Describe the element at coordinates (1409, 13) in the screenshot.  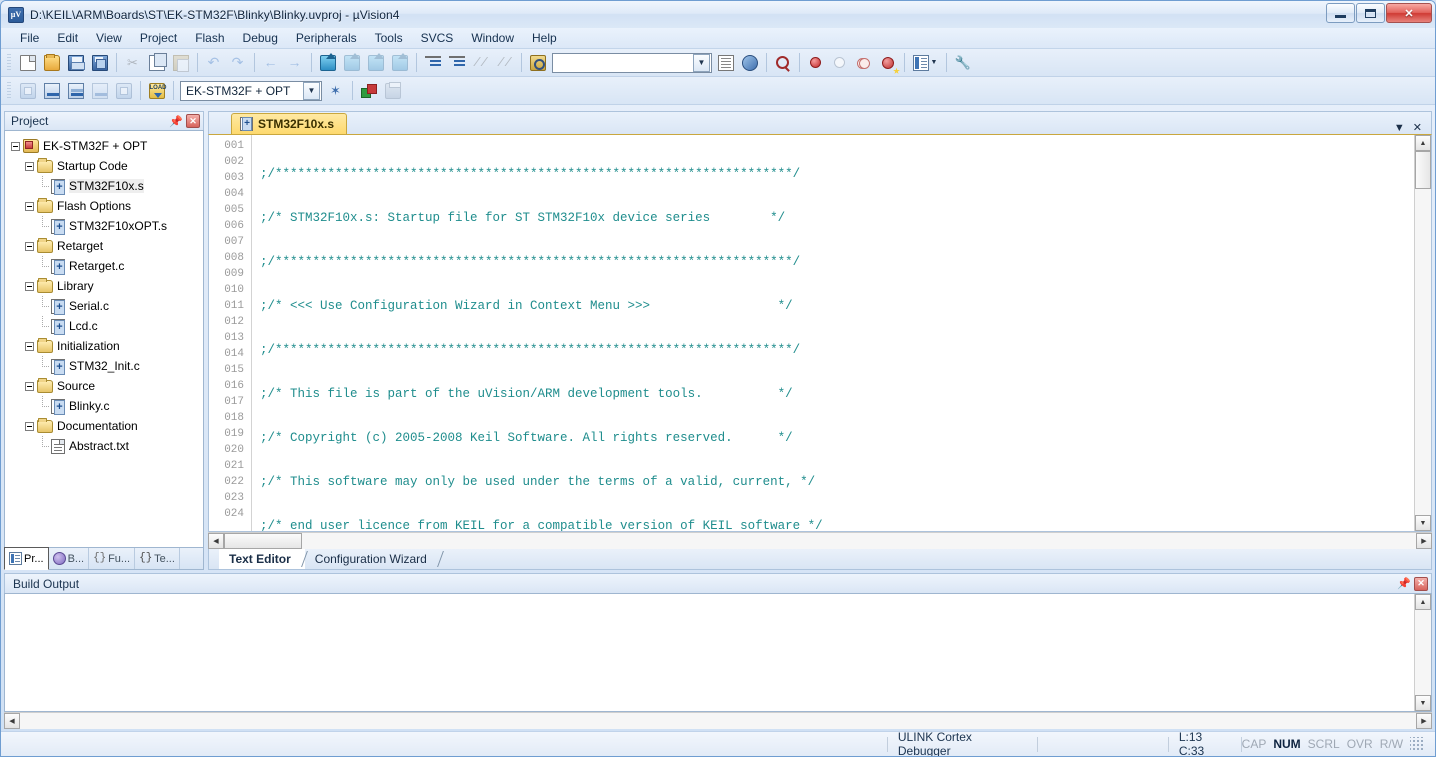
I see `close-button: ✕` at that location.